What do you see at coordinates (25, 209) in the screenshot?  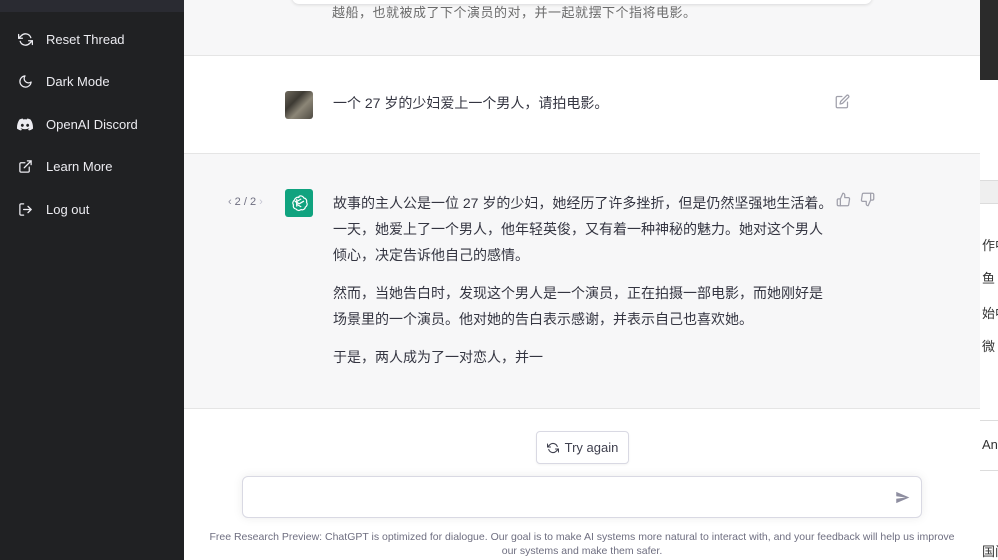 I see `logout-icon` at bounding box center [25, 209].